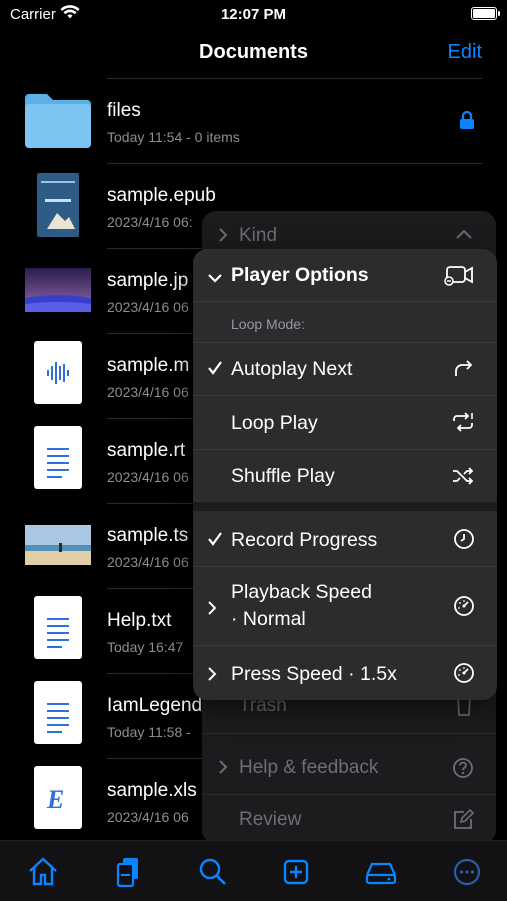  I want to click on search-icon, so click(213, 872).